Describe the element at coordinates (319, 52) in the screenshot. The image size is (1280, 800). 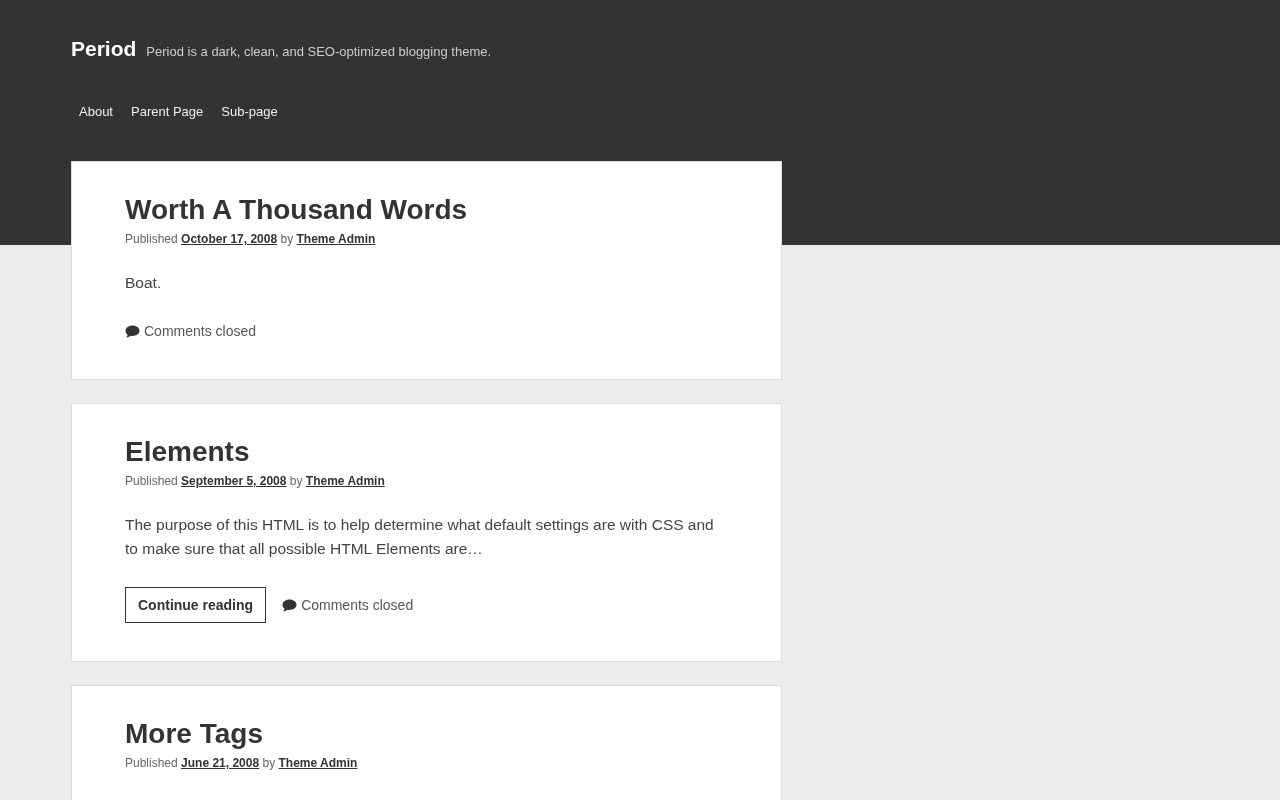
I see `site-tagline: Period is a dark, clean, and SEO-optimized blogging theme.` at that location.